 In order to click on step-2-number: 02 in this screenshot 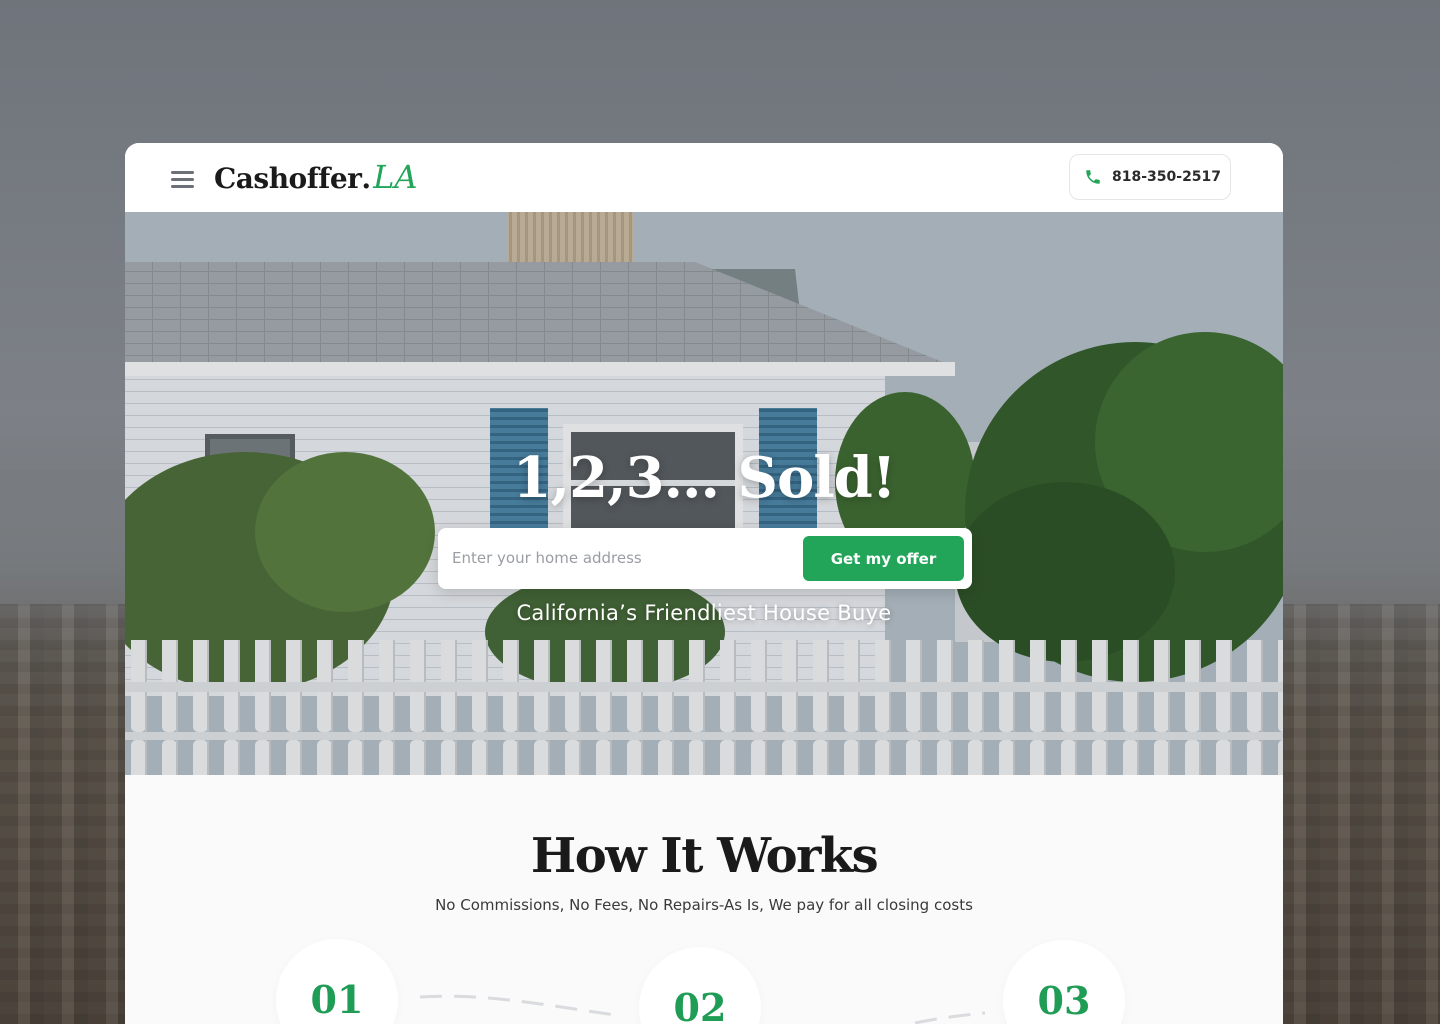, I will do `click(700, 1004)`.